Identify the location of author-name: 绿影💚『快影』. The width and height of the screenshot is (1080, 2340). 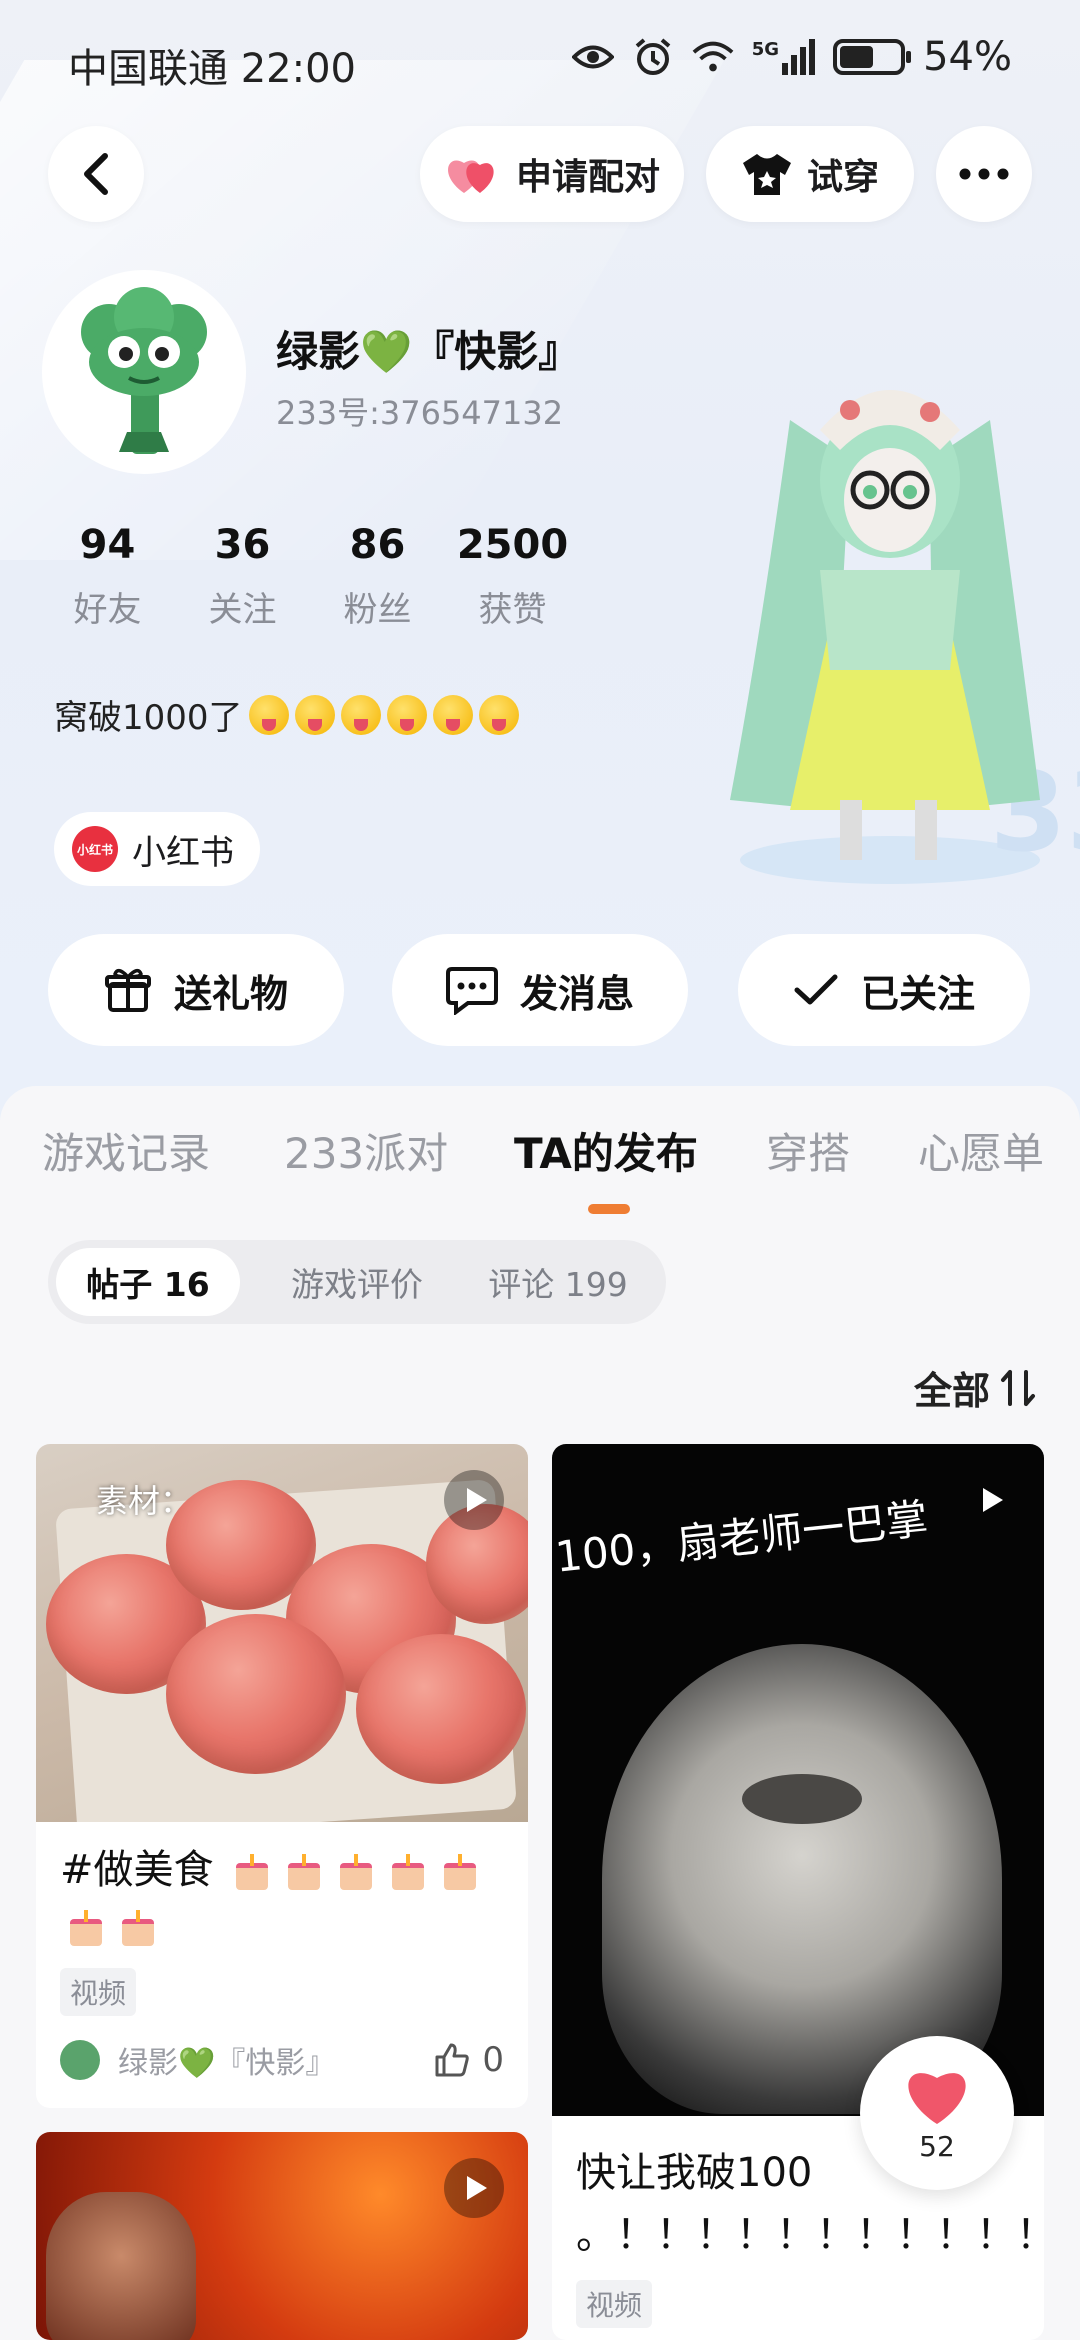
(227, 2063).